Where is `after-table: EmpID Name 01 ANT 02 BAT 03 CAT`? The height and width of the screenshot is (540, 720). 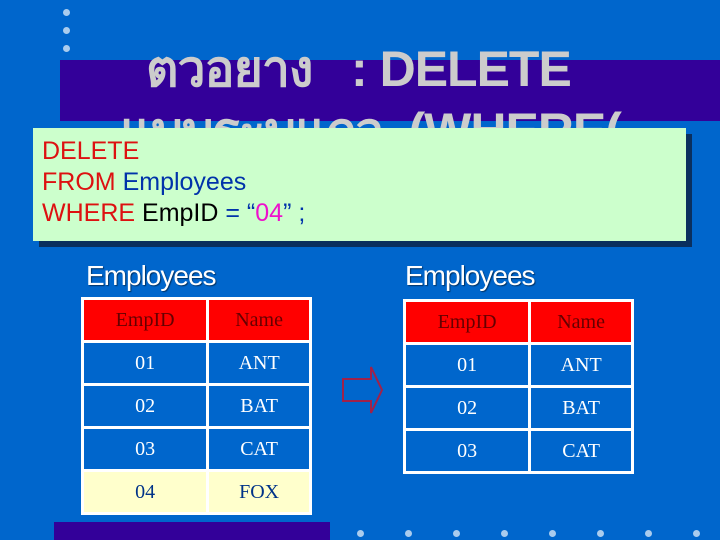
after-table: EmpID Name 01 ANT 02 BAT 03 CAT is located at coordinates (518, 386).